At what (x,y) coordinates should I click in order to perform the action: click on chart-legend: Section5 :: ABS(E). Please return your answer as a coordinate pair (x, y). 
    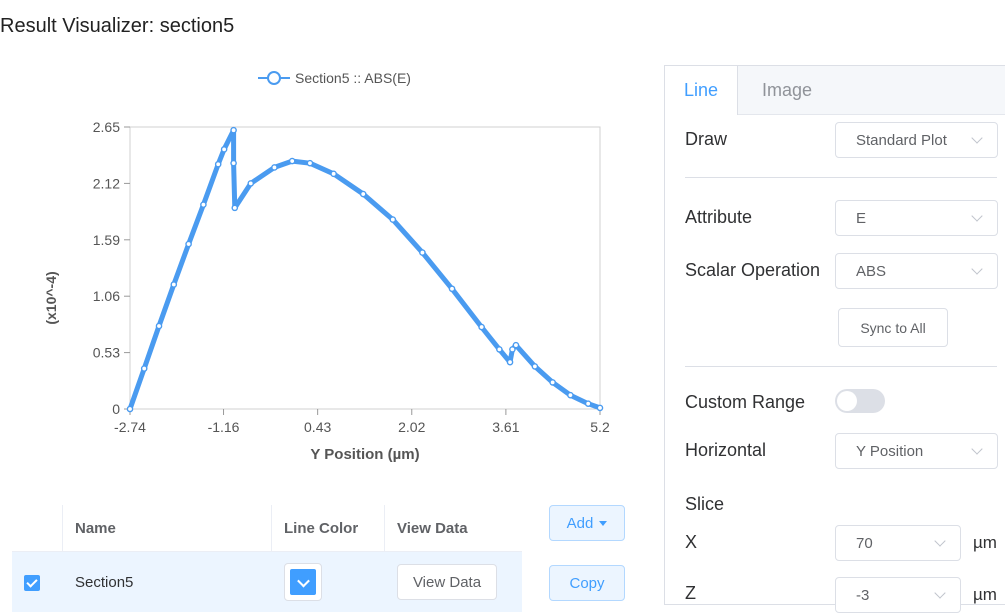
    Looking at the image, I should click on (334, 78).